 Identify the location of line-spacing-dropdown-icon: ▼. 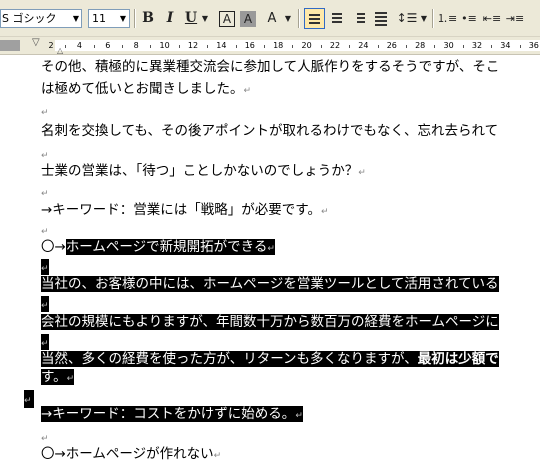
(424, 18).